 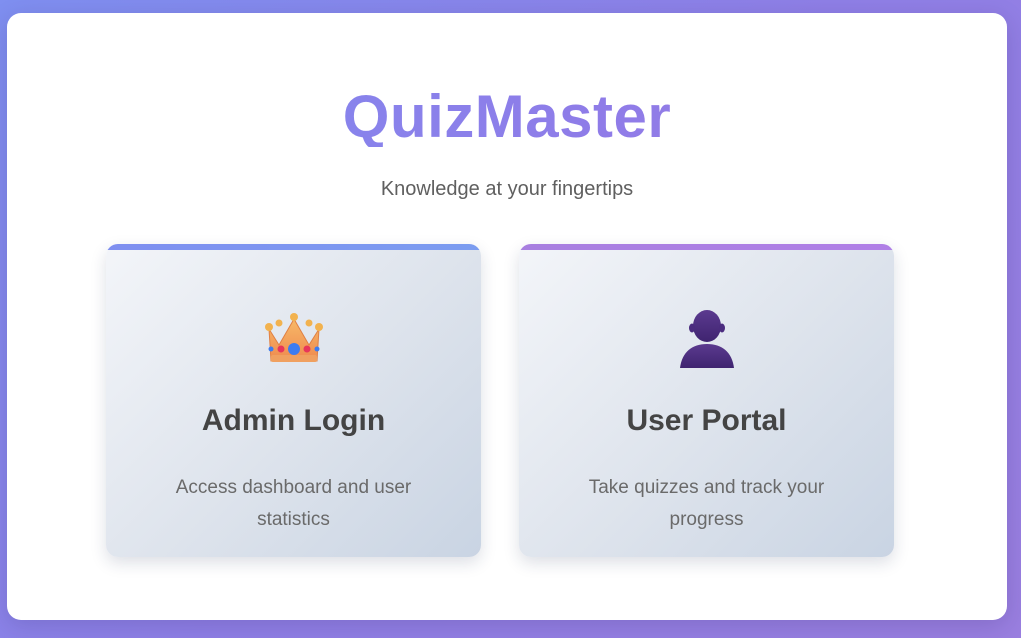 I want to click on user-portal-description: Take quizzes and track your progress, so click(x=706, y=503).